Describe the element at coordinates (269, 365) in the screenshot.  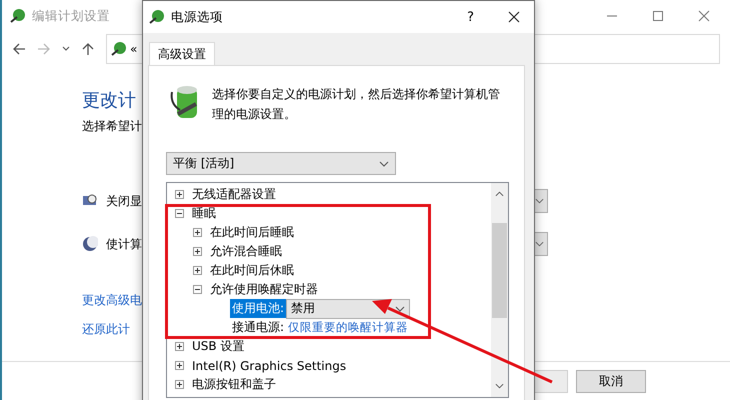
I see `tree-item: Intel(R) Graphics Settings` at that location.